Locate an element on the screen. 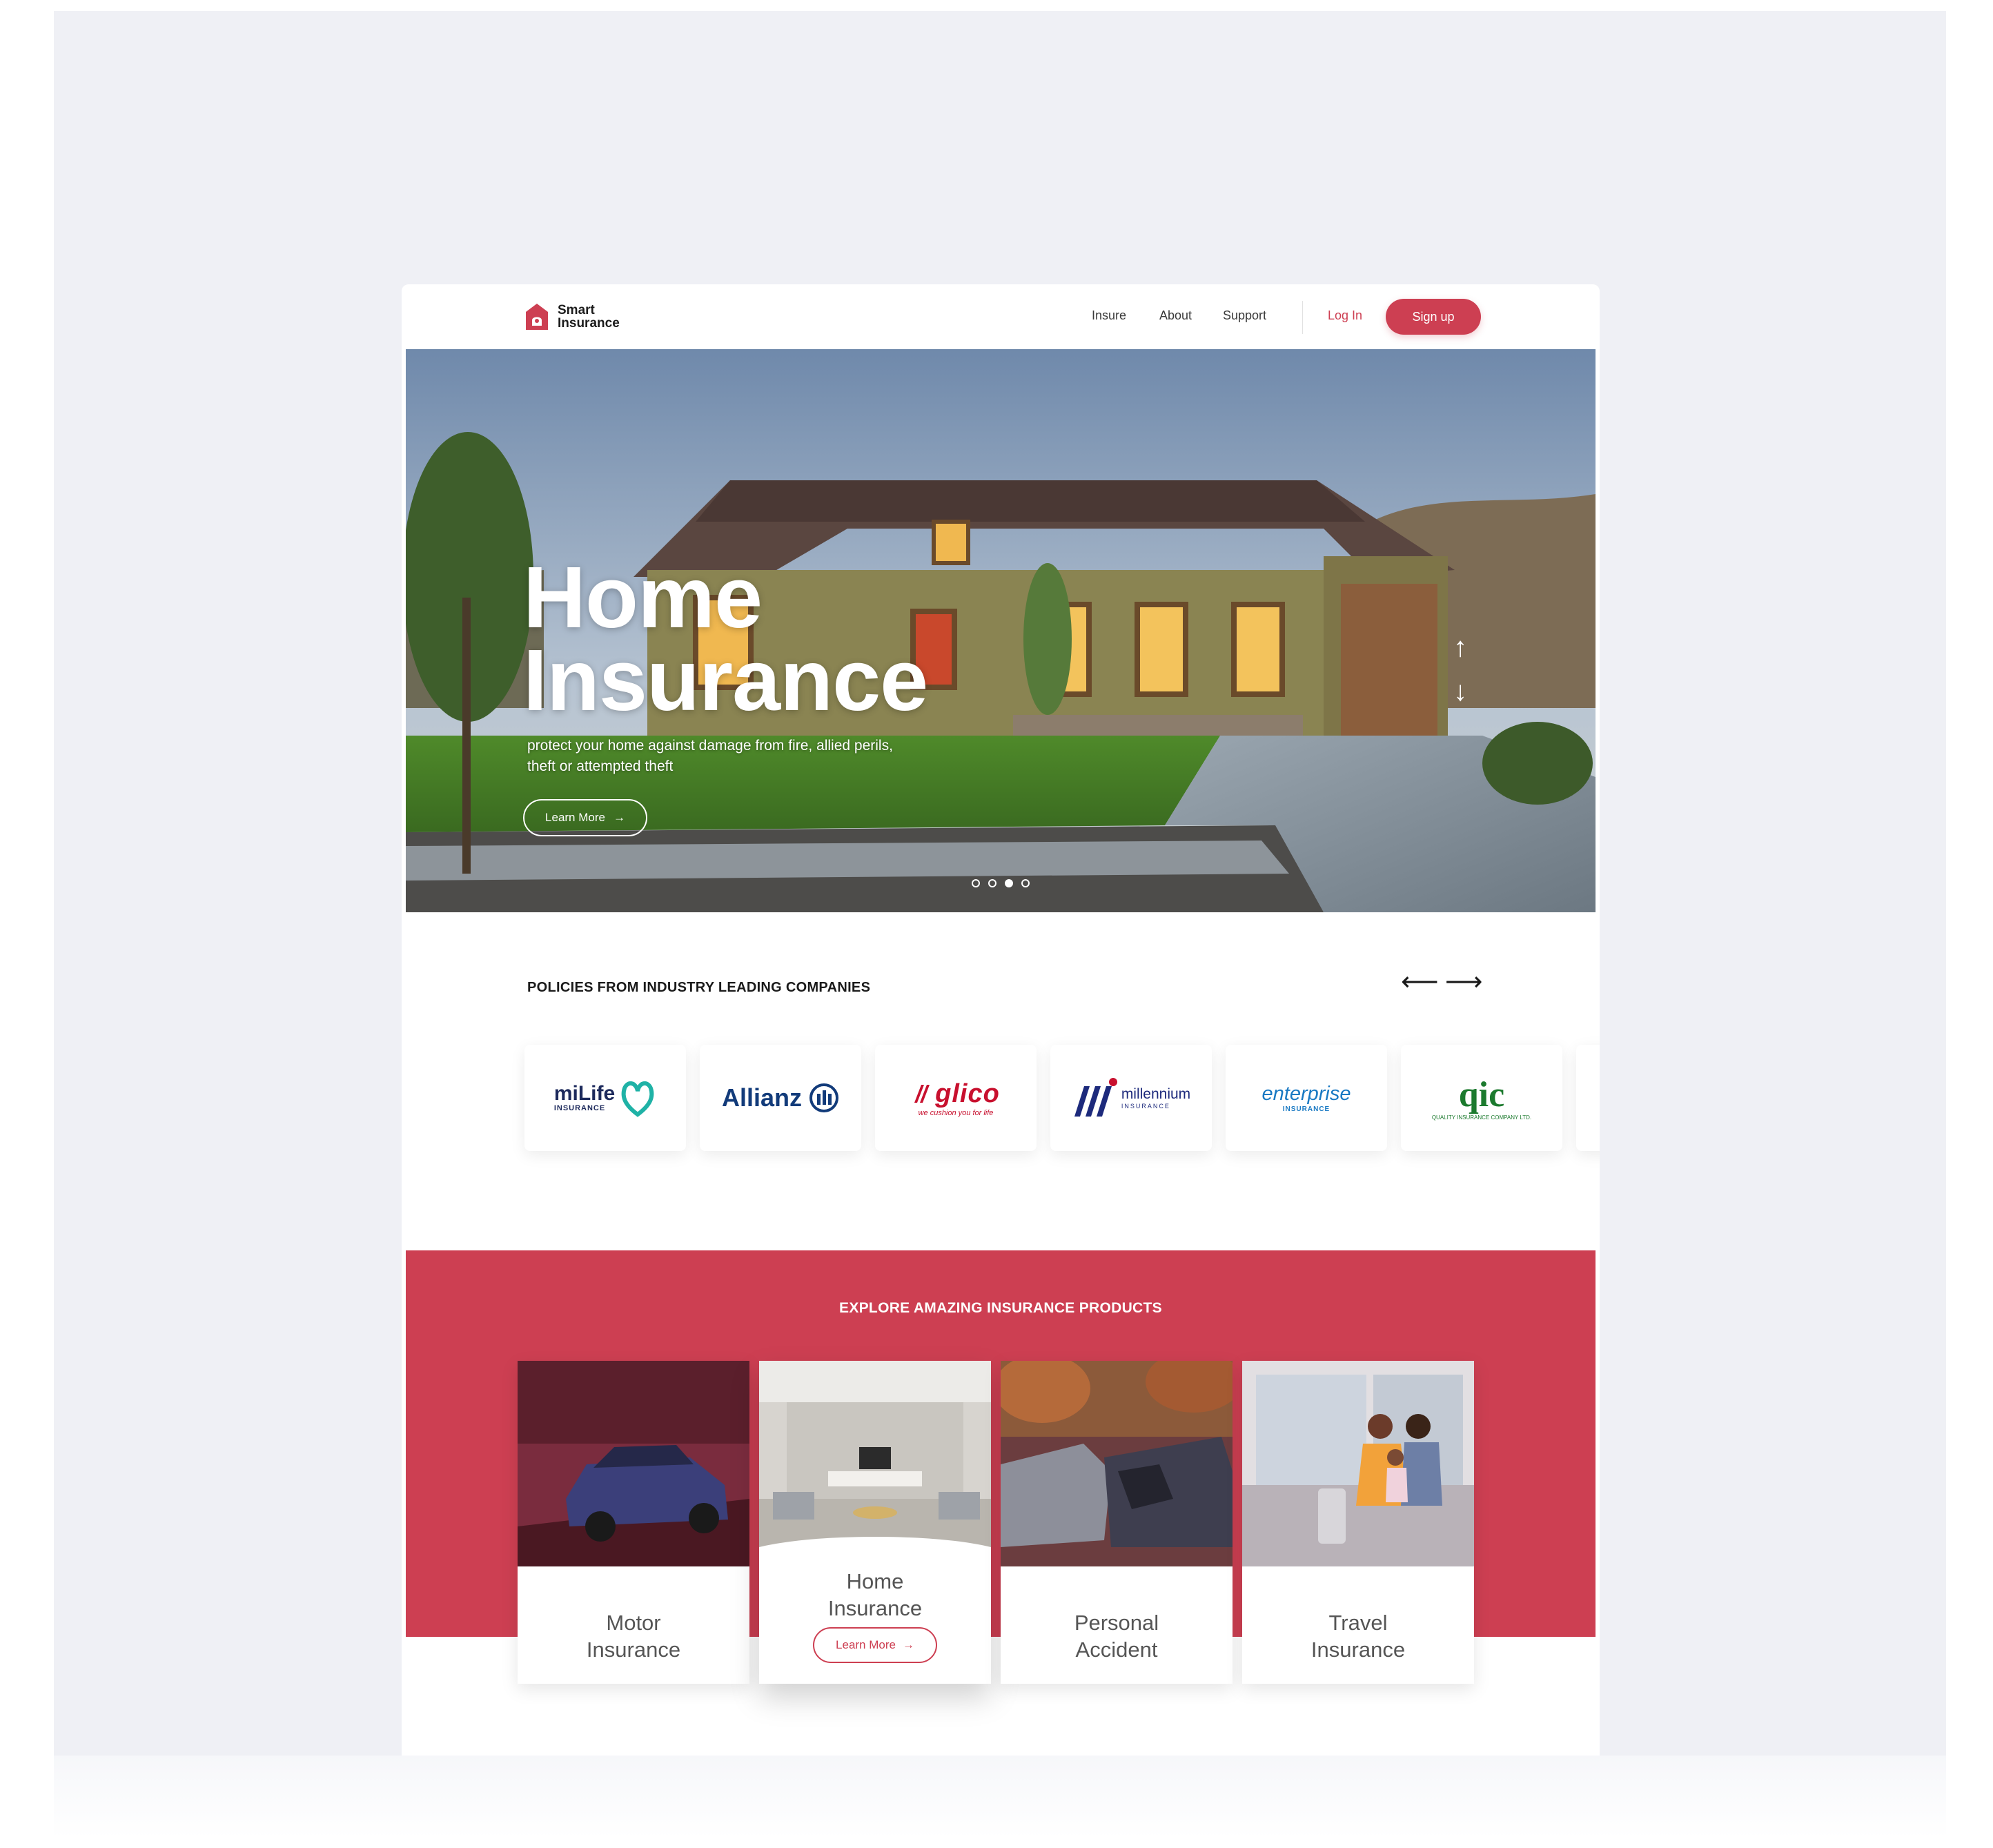 The height and width of the screenshot is (1848, 1993). motor-title: Motor Insurance is located at coordinates (633, 1636).